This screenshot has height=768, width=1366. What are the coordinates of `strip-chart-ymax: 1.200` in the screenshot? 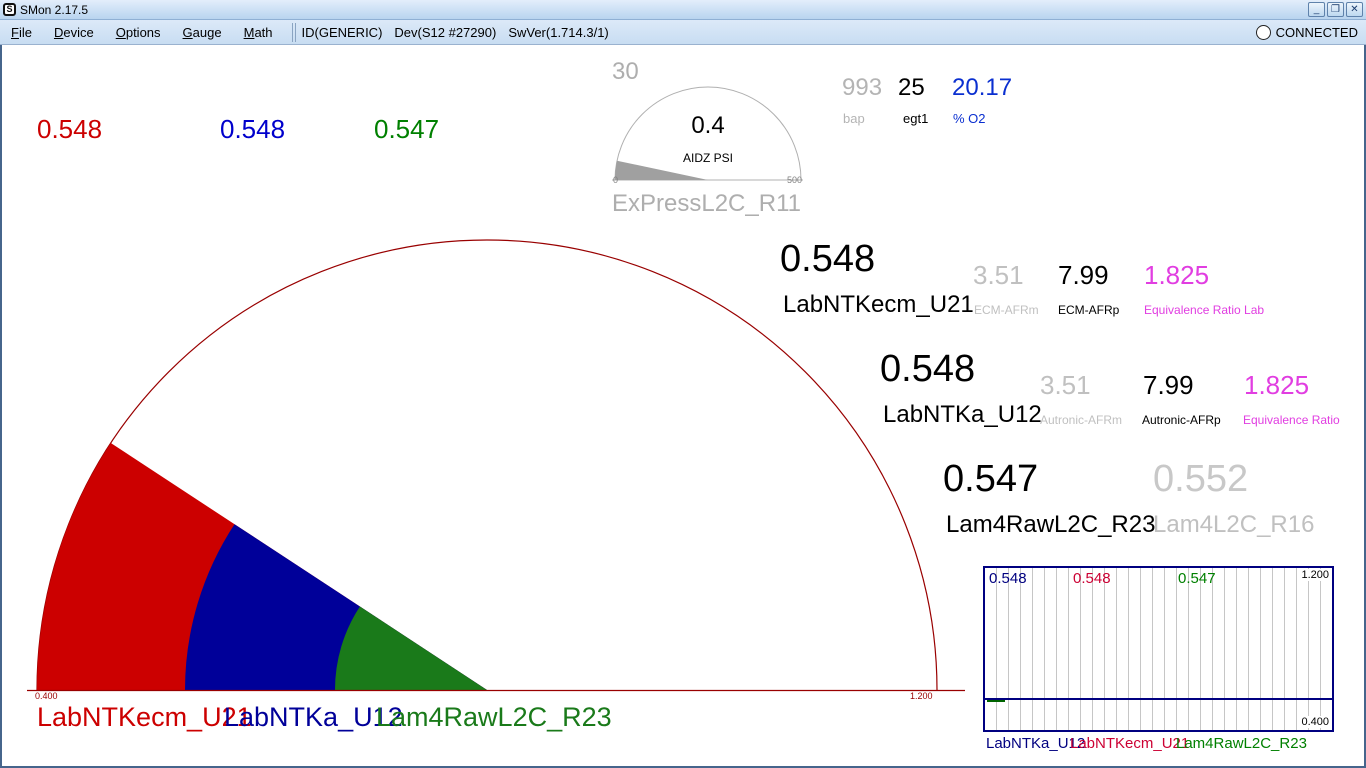 It's located at (1315, 575).